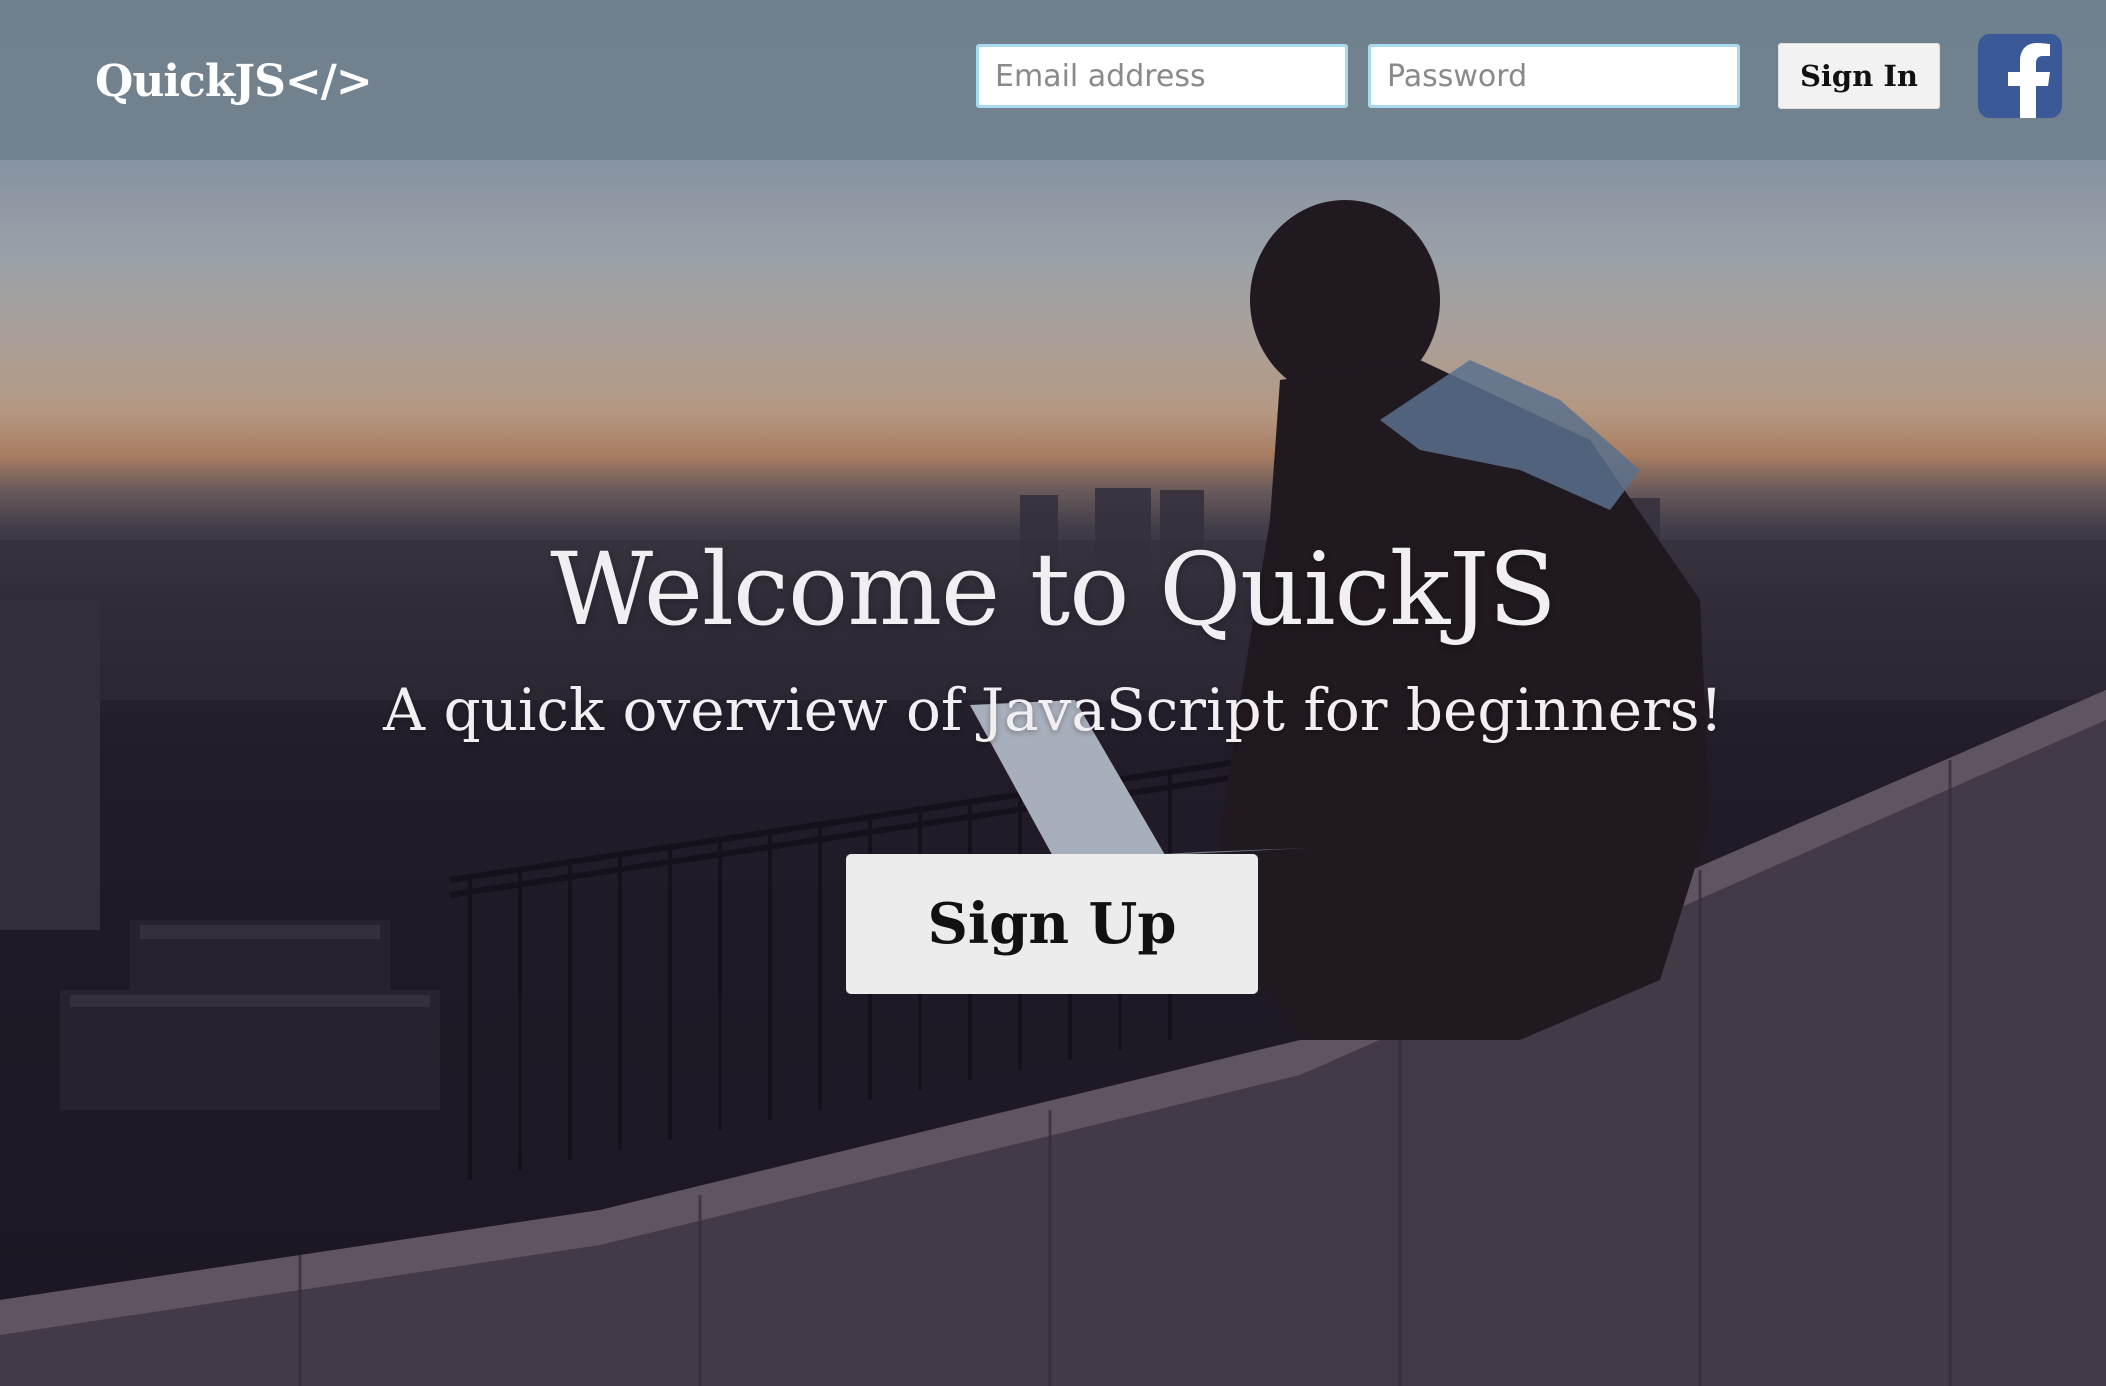 The image size is (2106, 1386). What do you see at coordinates (1554, 76) in the screenshot?
I see `password-input` at bounding box center [1554, 76].